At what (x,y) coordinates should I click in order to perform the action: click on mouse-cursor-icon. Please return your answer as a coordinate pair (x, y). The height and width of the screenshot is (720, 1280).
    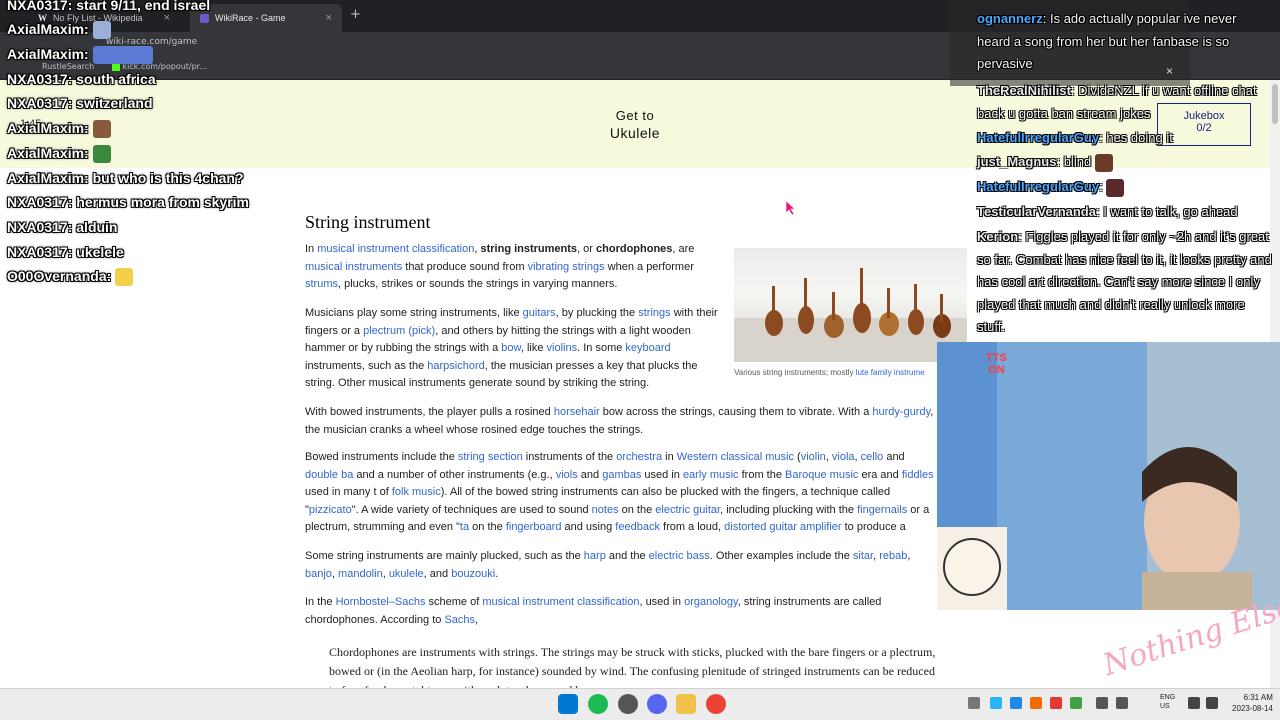
    Looking at the image, I should click on (791, 208).